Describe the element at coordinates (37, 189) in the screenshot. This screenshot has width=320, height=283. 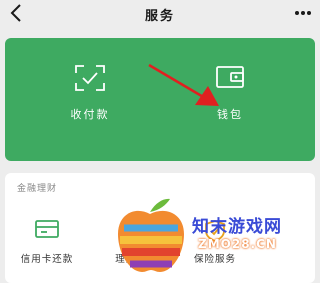
I see `section-title: 金融理财` at that location.